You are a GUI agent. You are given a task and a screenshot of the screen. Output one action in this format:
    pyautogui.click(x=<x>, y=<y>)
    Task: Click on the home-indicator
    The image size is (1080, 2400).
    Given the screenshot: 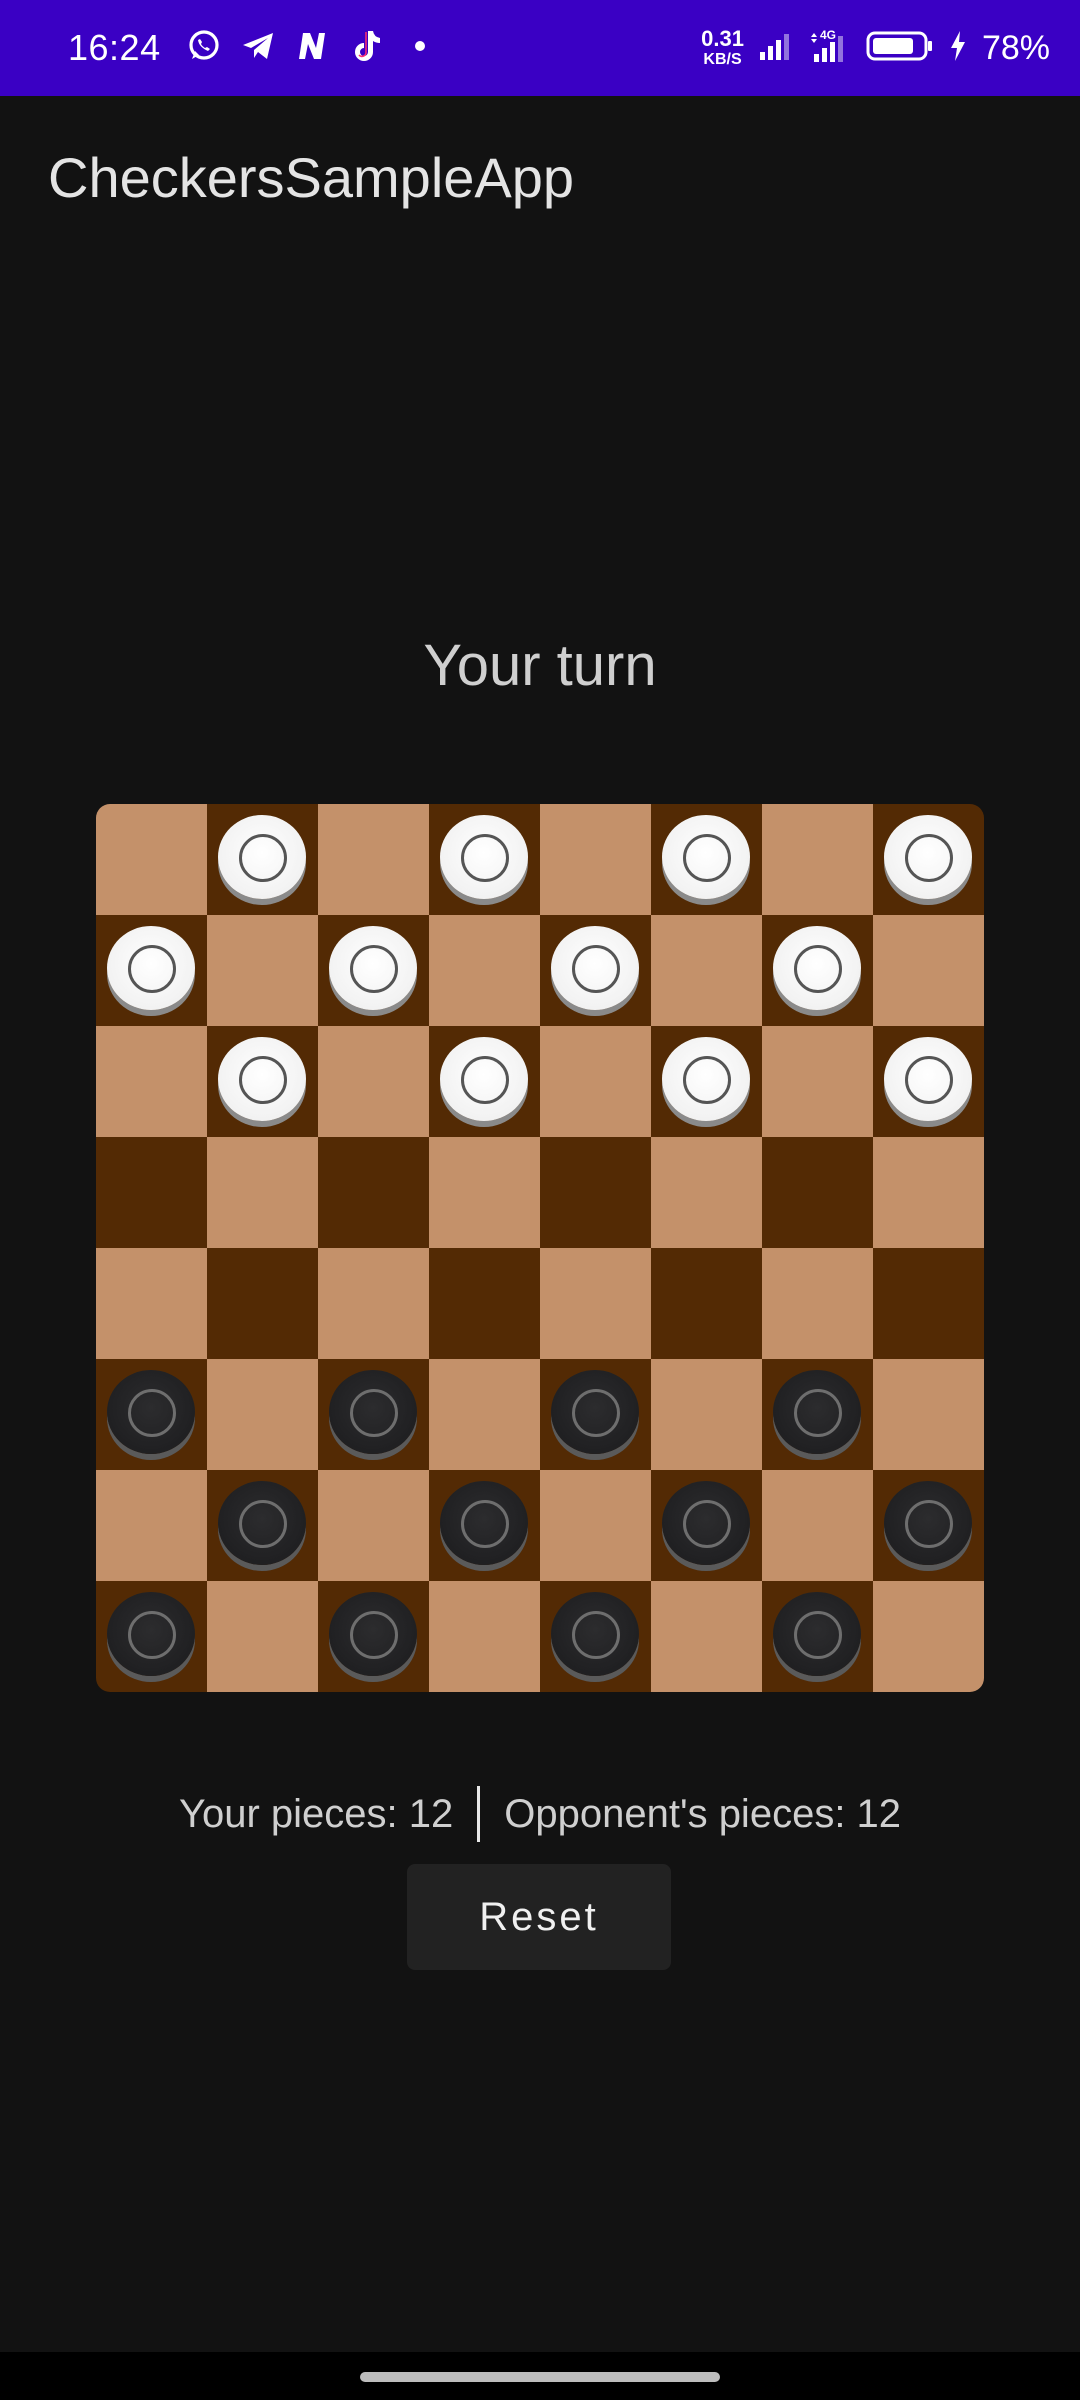 What is the action you would take?
    pyautogui.click(x=540, y=2377)
    